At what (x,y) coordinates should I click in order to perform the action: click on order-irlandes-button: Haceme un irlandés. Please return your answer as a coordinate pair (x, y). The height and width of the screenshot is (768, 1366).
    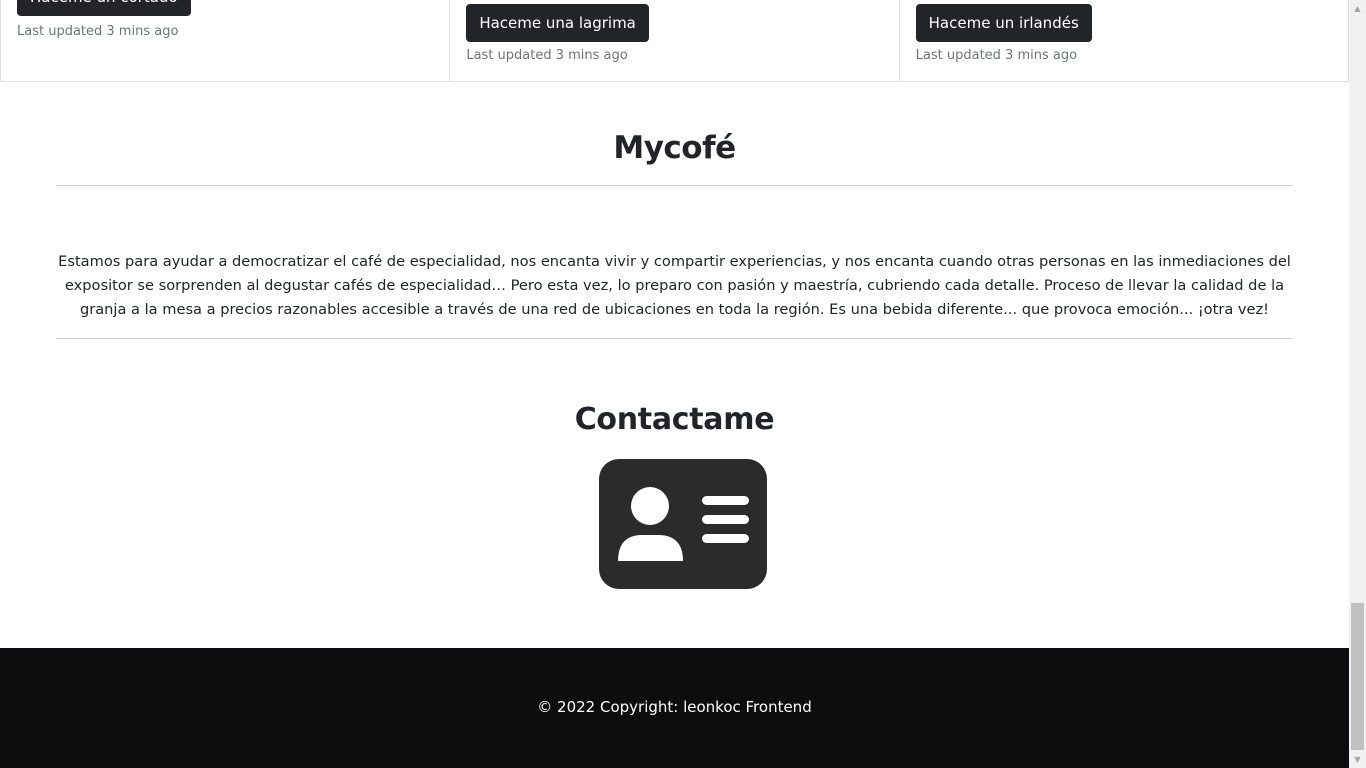
    Looking at the image, I should click on (1003, 23).